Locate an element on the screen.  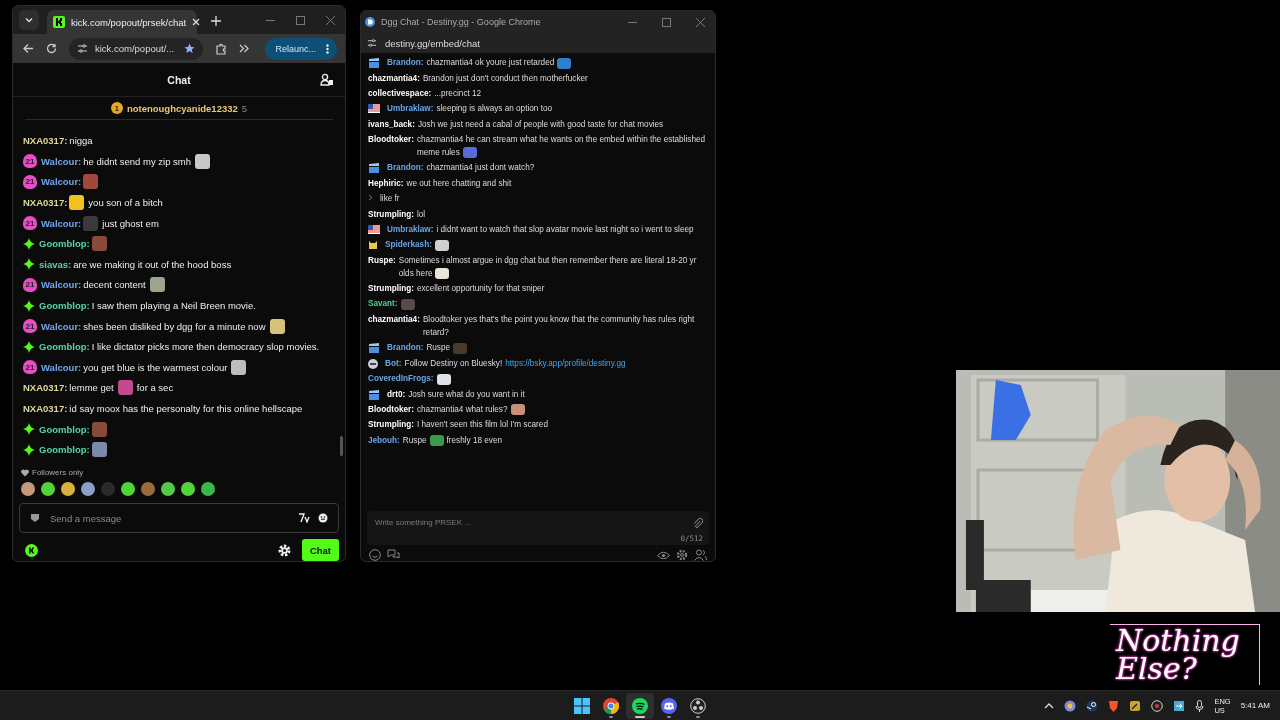
message-input: Send a message is located at coordinates (169, 518).